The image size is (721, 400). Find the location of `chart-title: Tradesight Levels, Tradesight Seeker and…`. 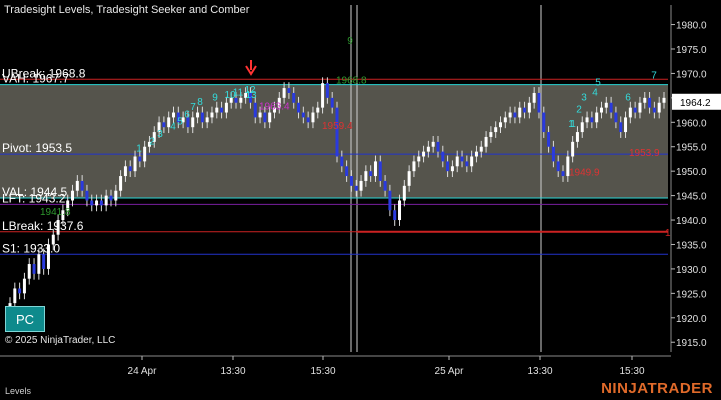

chart-title: Tradesight Levels, Tradesight Seeker and… is located at coordinates (127, 10).